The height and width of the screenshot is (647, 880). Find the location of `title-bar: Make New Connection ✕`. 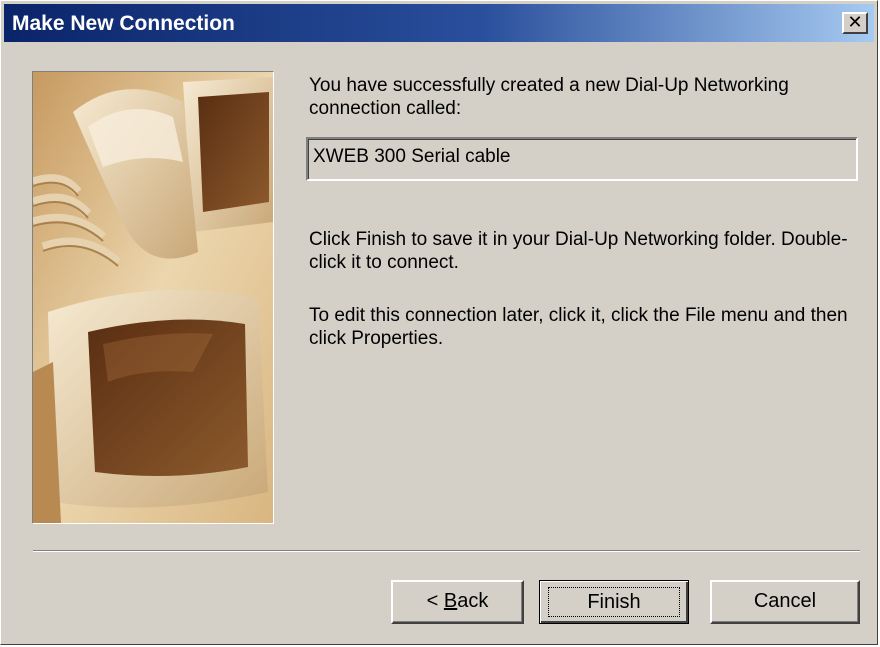

title-bar: Make New Connection ✕ is located at coordinates (439, 23).